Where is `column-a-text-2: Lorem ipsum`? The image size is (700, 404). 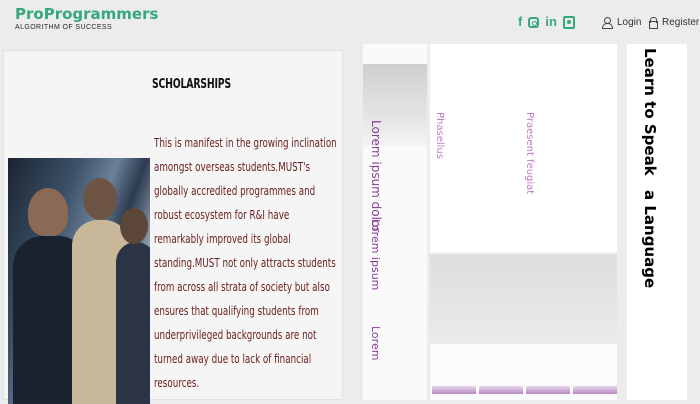 column-a-text-2: Lorem ipsum is located at coordinates (375, 255).